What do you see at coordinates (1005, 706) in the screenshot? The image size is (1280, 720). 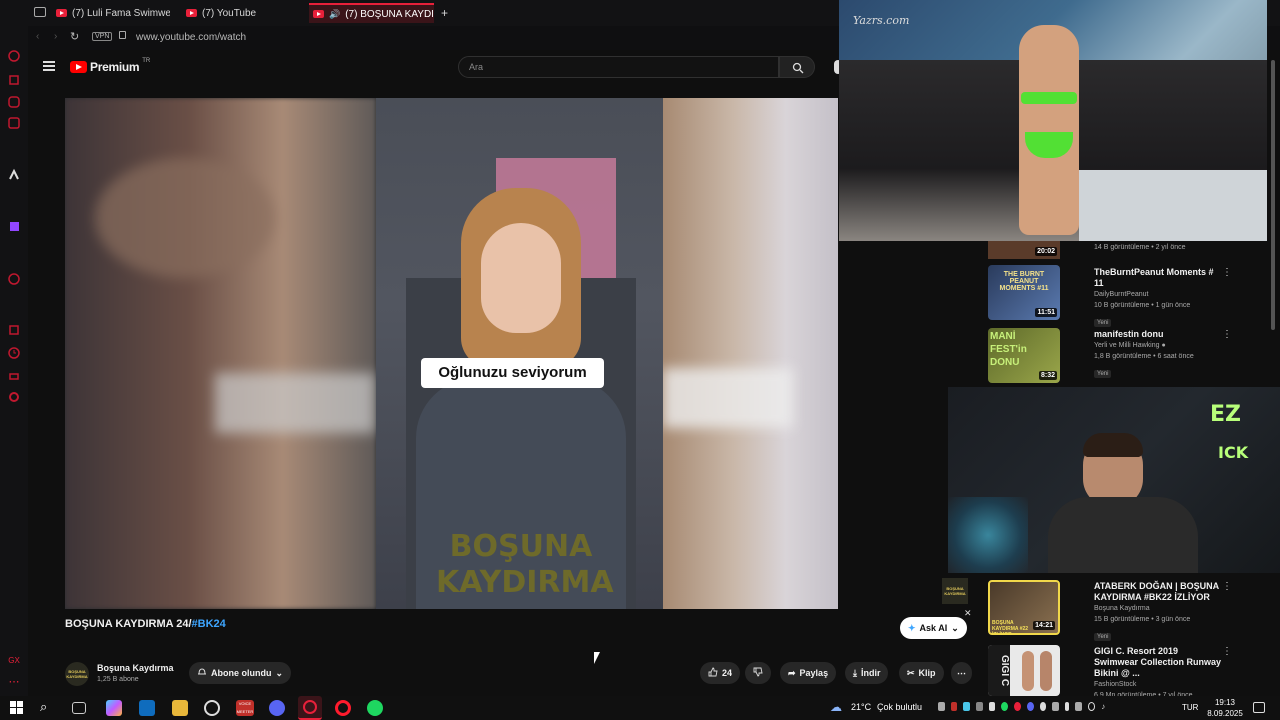 I see `tray-spotify-icon` at bounding box center [1005, 706].